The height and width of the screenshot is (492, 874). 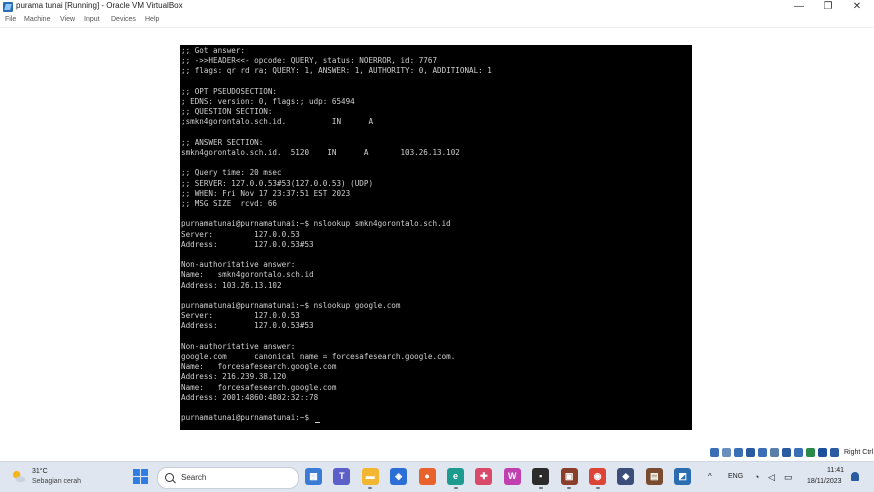 I want to click on audio-icon, so click(x=738, y=452).